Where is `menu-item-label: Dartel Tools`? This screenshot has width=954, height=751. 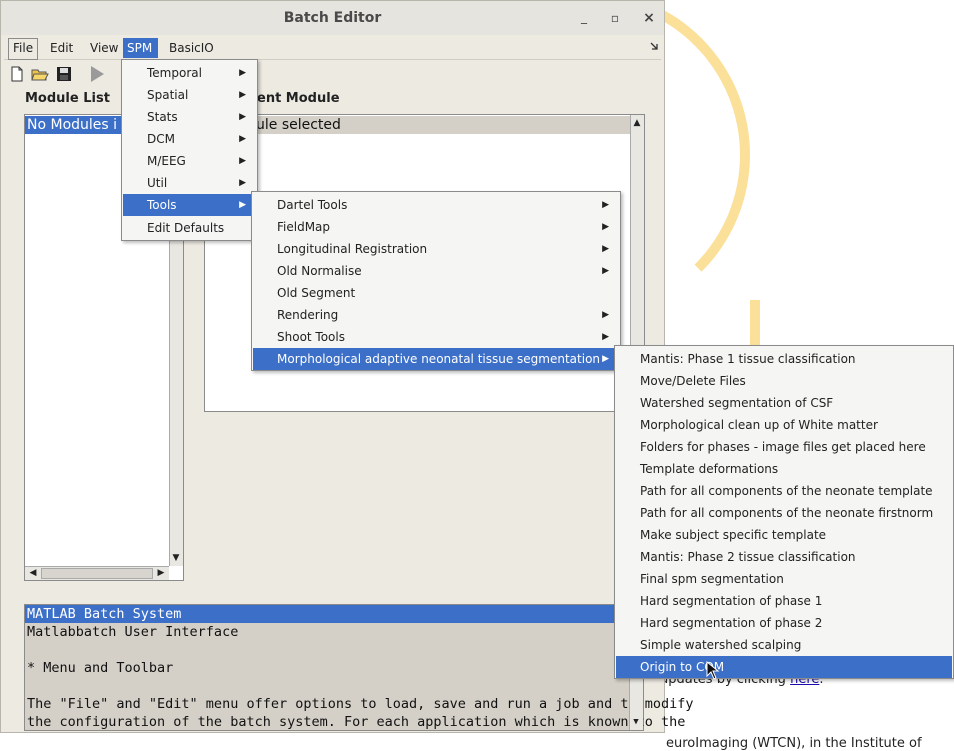 menu-item-label: Dartel Tools is located at coordinates (312, 205).